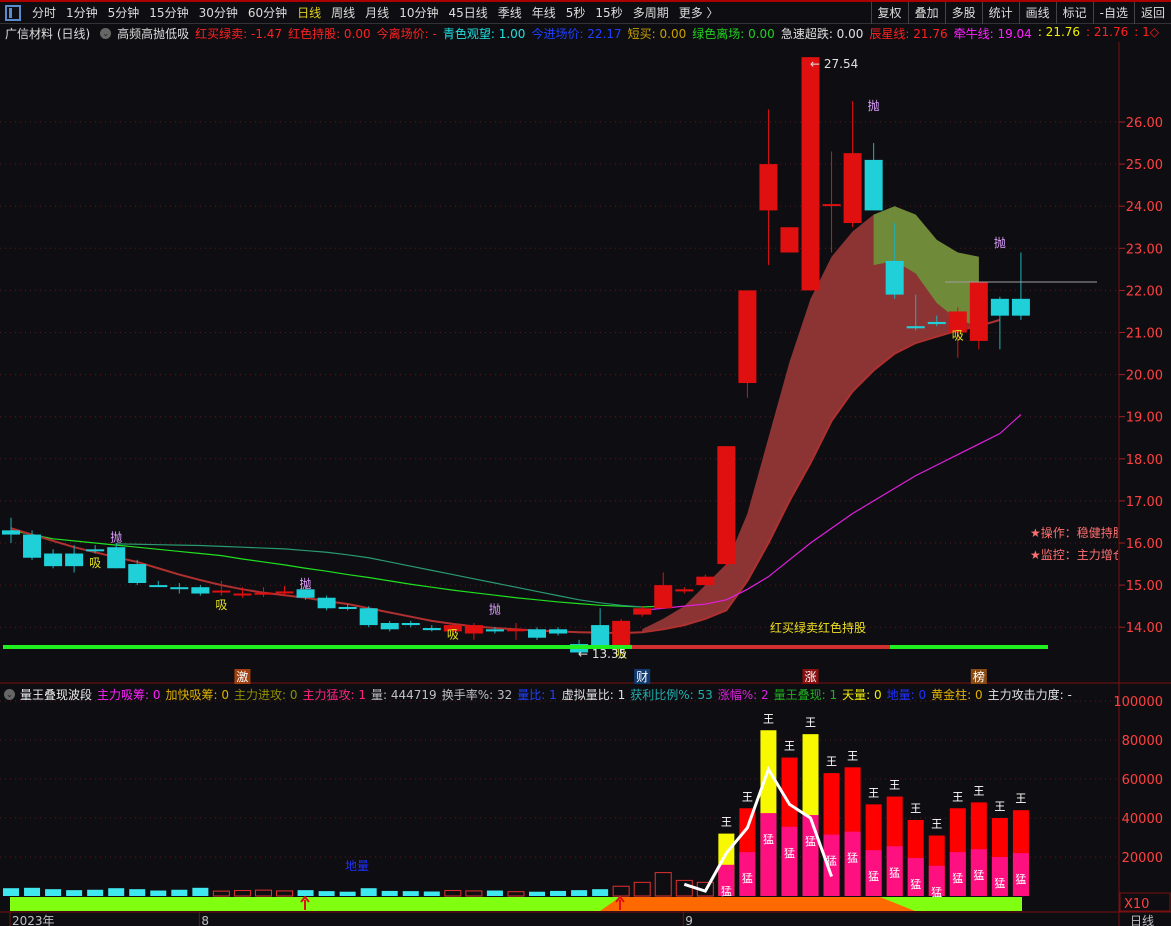 The height and width of the screenshot is (926, 1171). What do you see at coordinates (1144, 207) in the screenshot?
I see `price-tick-label: 24.00` at bounding box center [1144, 207].